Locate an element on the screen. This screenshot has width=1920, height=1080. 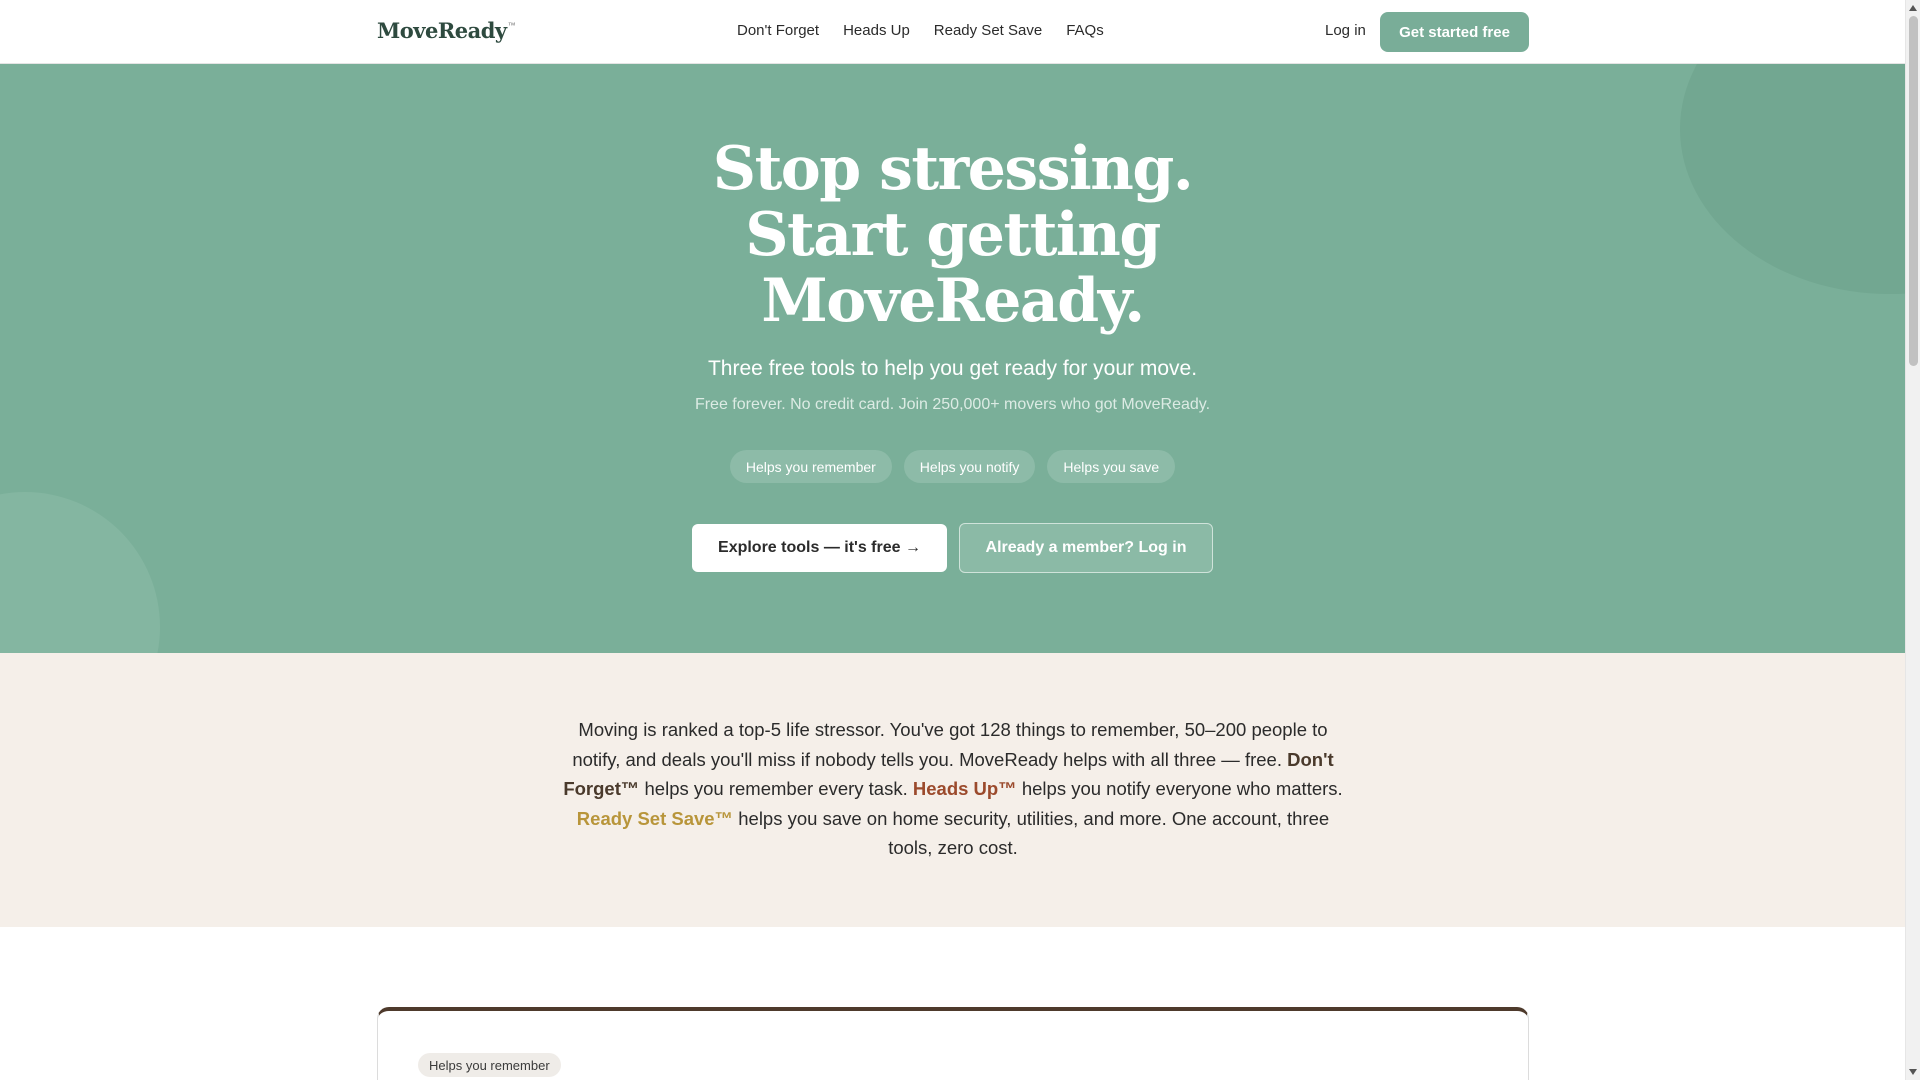
hero-title-line-2: Start getting is located at coordinates (953, 235).